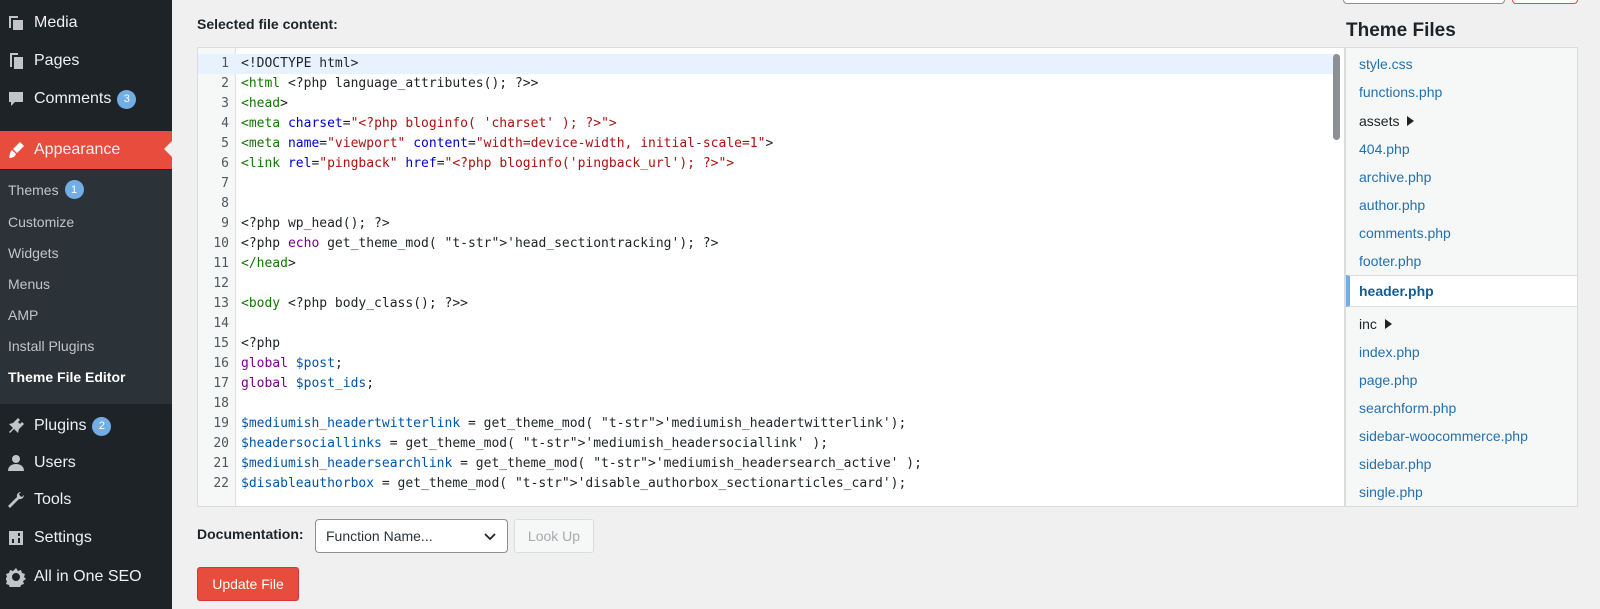  Describe the element at coordinates (1461, 291) in the screenshot. I see `theme-file-item: header.php` at that location.